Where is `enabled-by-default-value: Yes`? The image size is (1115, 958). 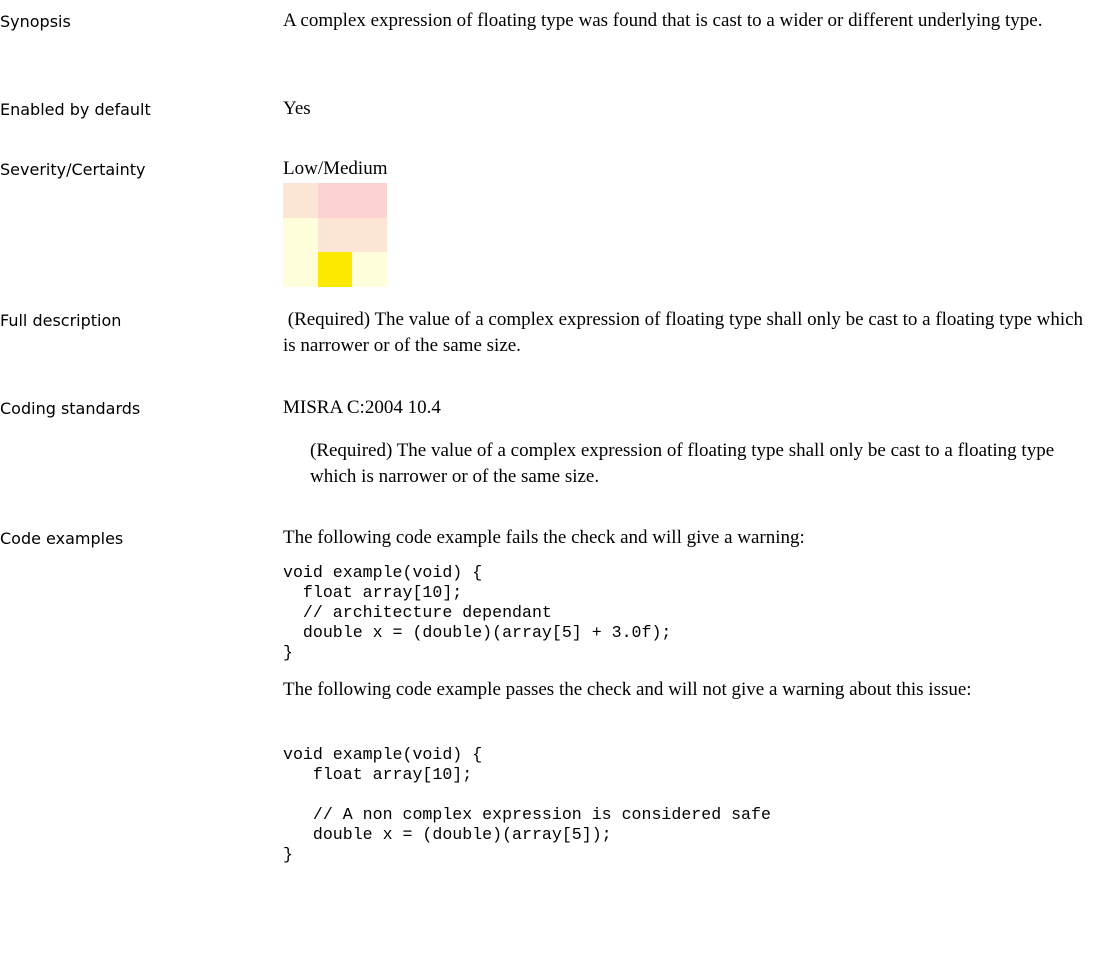 enabled-by-default-value: Yes is located at coordinates (297, 108).